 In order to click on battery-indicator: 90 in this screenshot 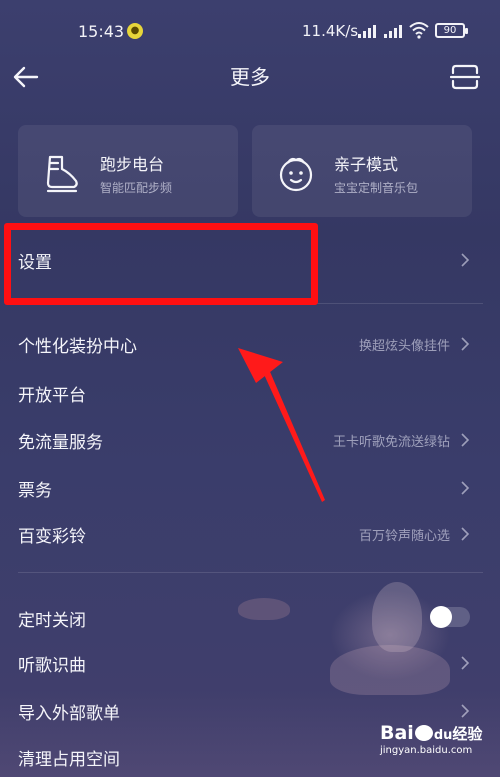, I will do `click(451, 30)`.